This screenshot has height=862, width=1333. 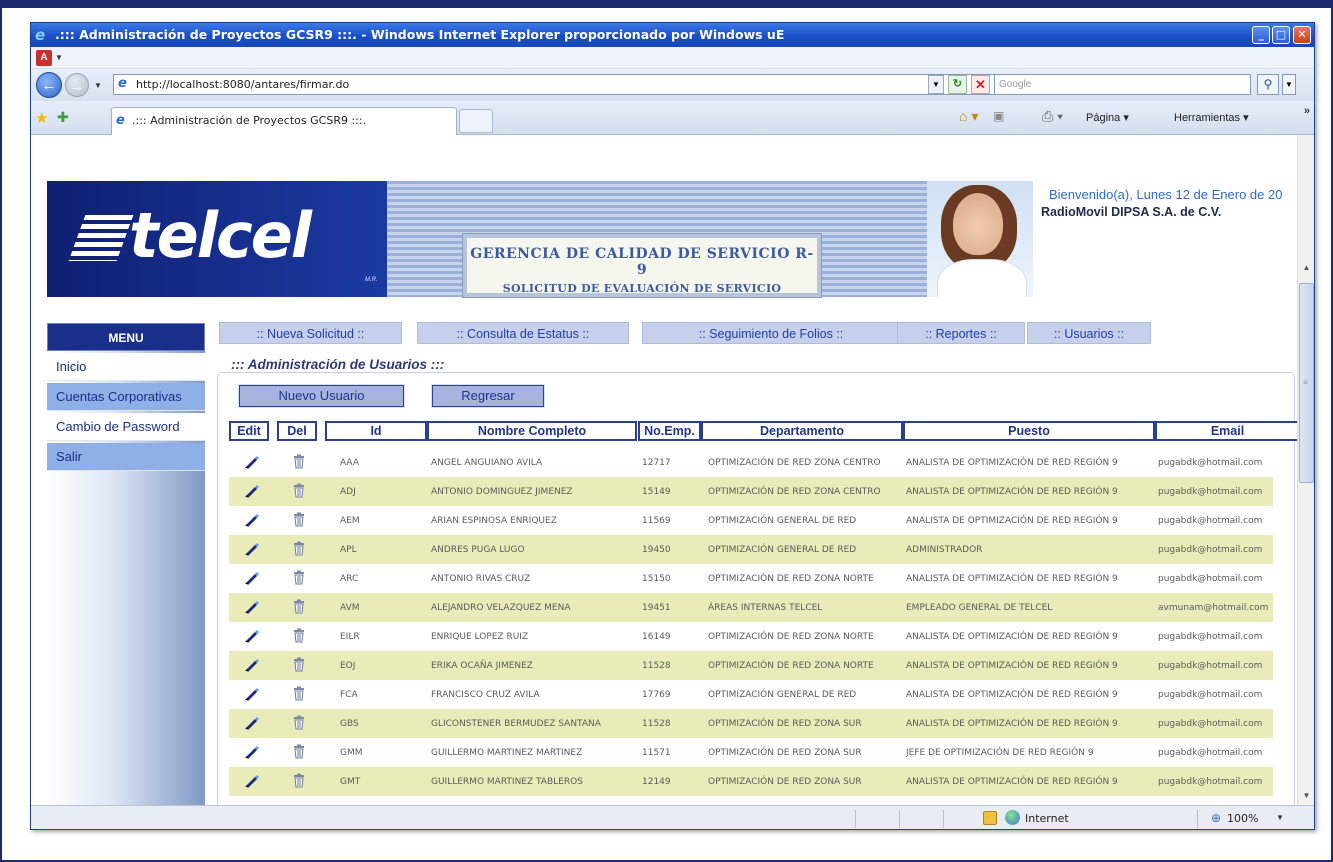 I want to click on home-icon: ⌂ ▾, so click(x=968, y=116).